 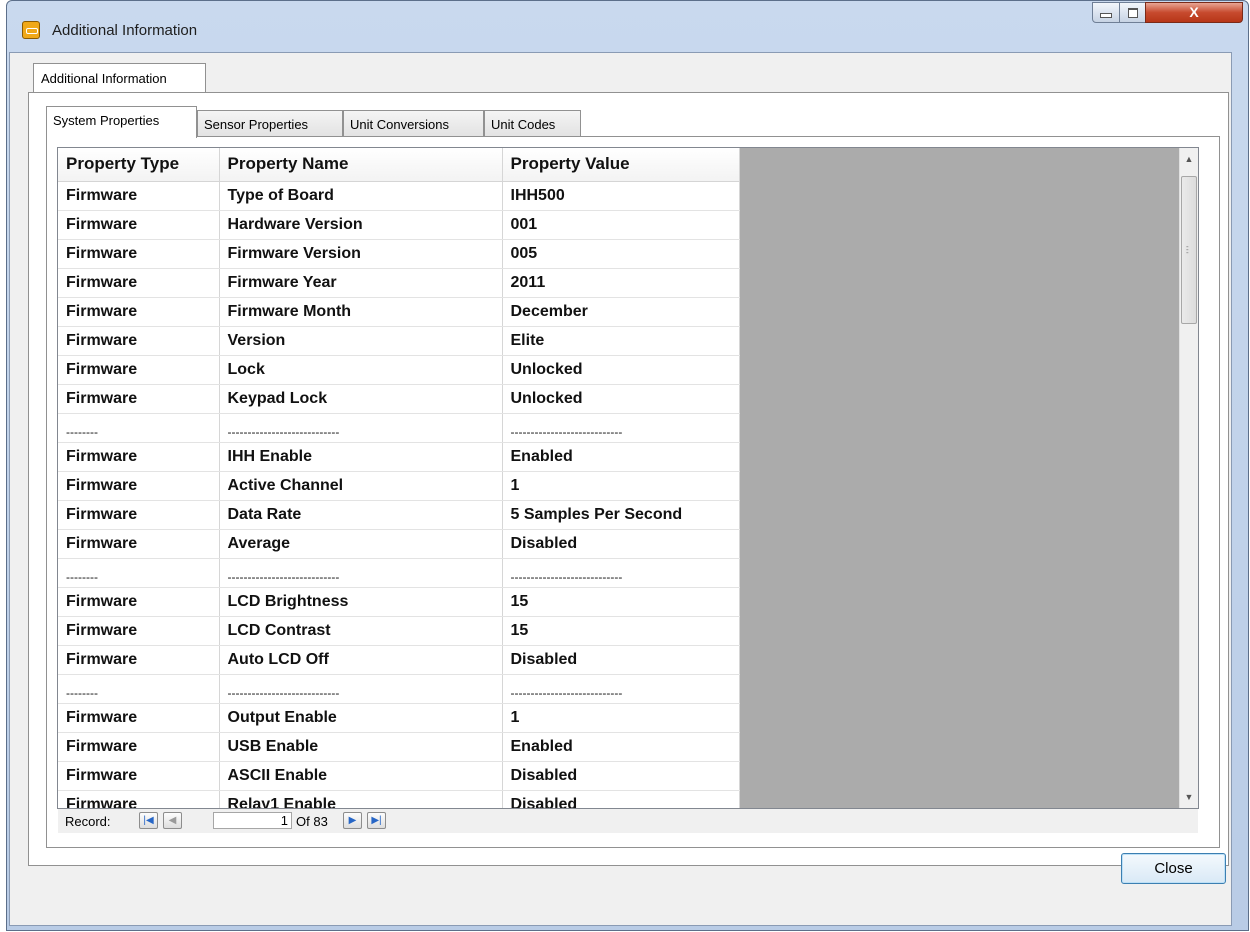 What do you see at coordinates (621, 312) in the screenshot?
I see `cell-property-value: December` at bounding box center [621, 312].